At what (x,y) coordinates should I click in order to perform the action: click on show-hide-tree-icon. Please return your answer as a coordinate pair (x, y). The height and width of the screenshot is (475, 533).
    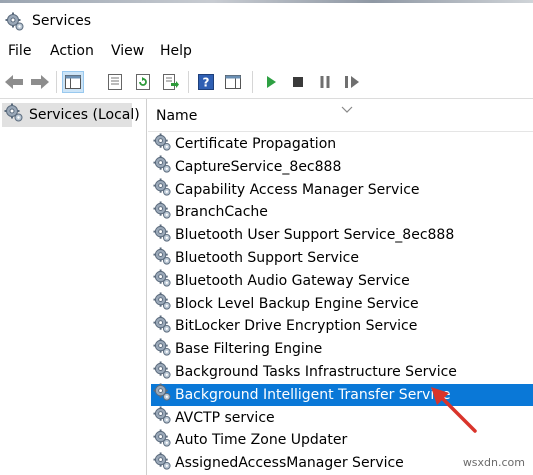
    Looking at the image, I should click on (73, 82).